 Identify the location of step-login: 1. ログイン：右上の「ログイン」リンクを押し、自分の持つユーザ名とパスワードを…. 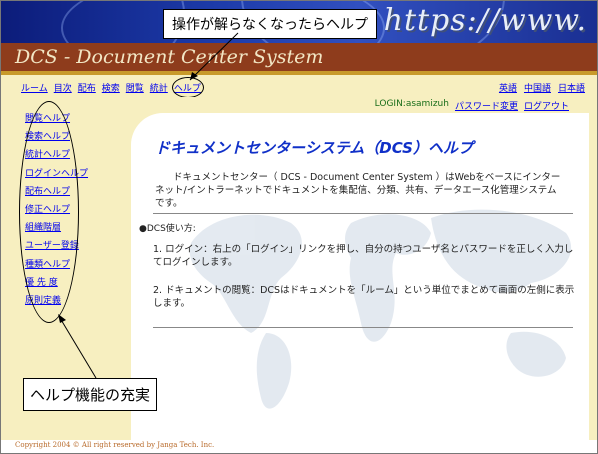
(363, 256).